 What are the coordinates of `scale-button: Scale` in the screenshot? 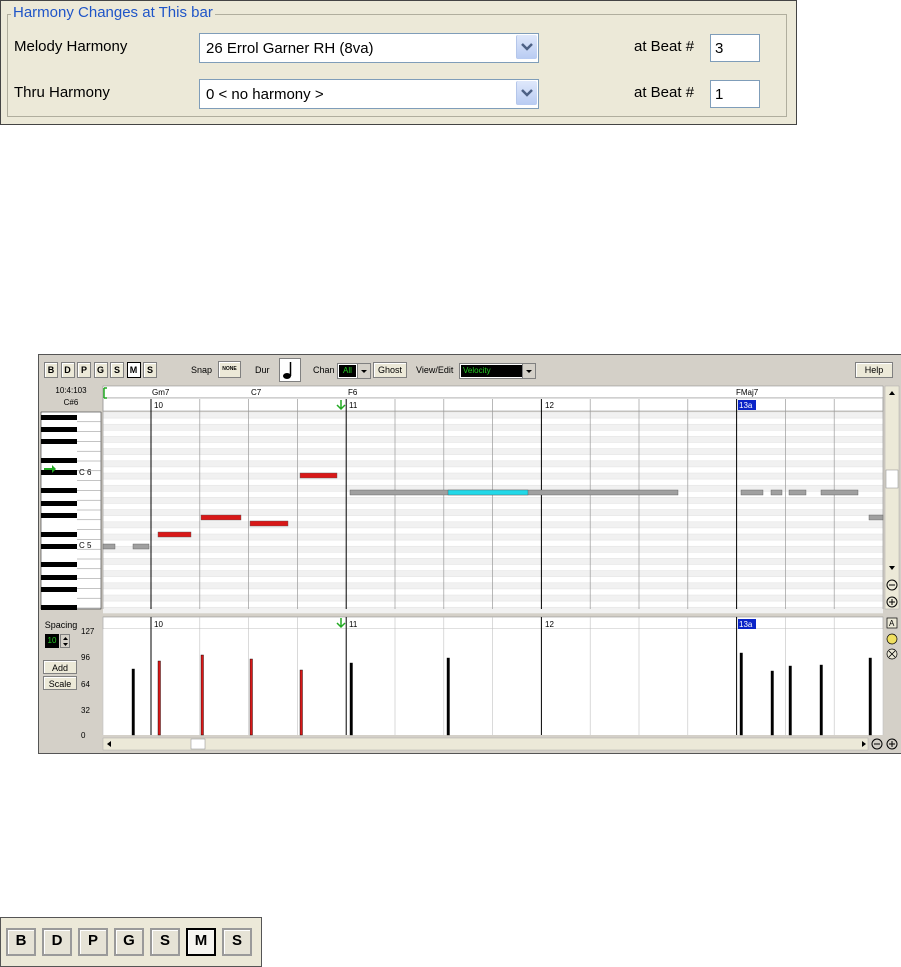 It's located at (60, 683).